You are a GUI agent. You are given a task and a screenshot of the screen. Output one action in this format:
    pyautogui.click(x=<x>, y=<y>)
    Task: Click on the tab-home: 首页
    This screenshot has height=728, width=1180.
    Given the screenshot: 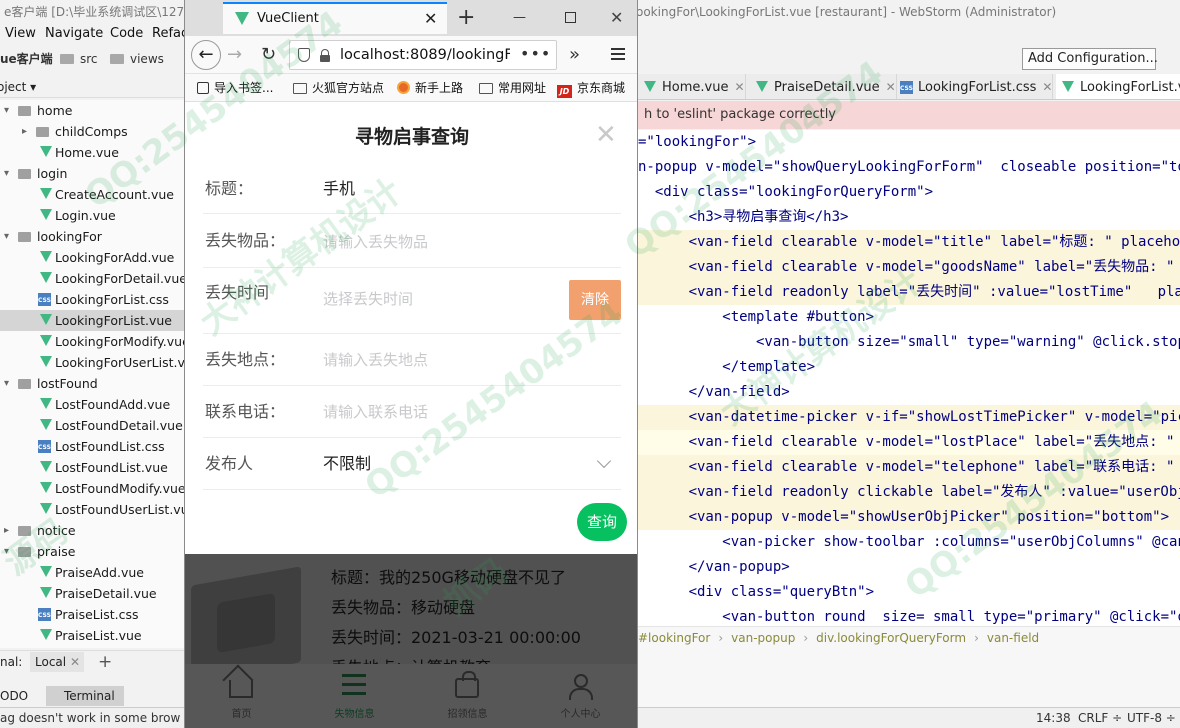 What is the action you would take?
    pyautogui.click(x=241, y=696)
    